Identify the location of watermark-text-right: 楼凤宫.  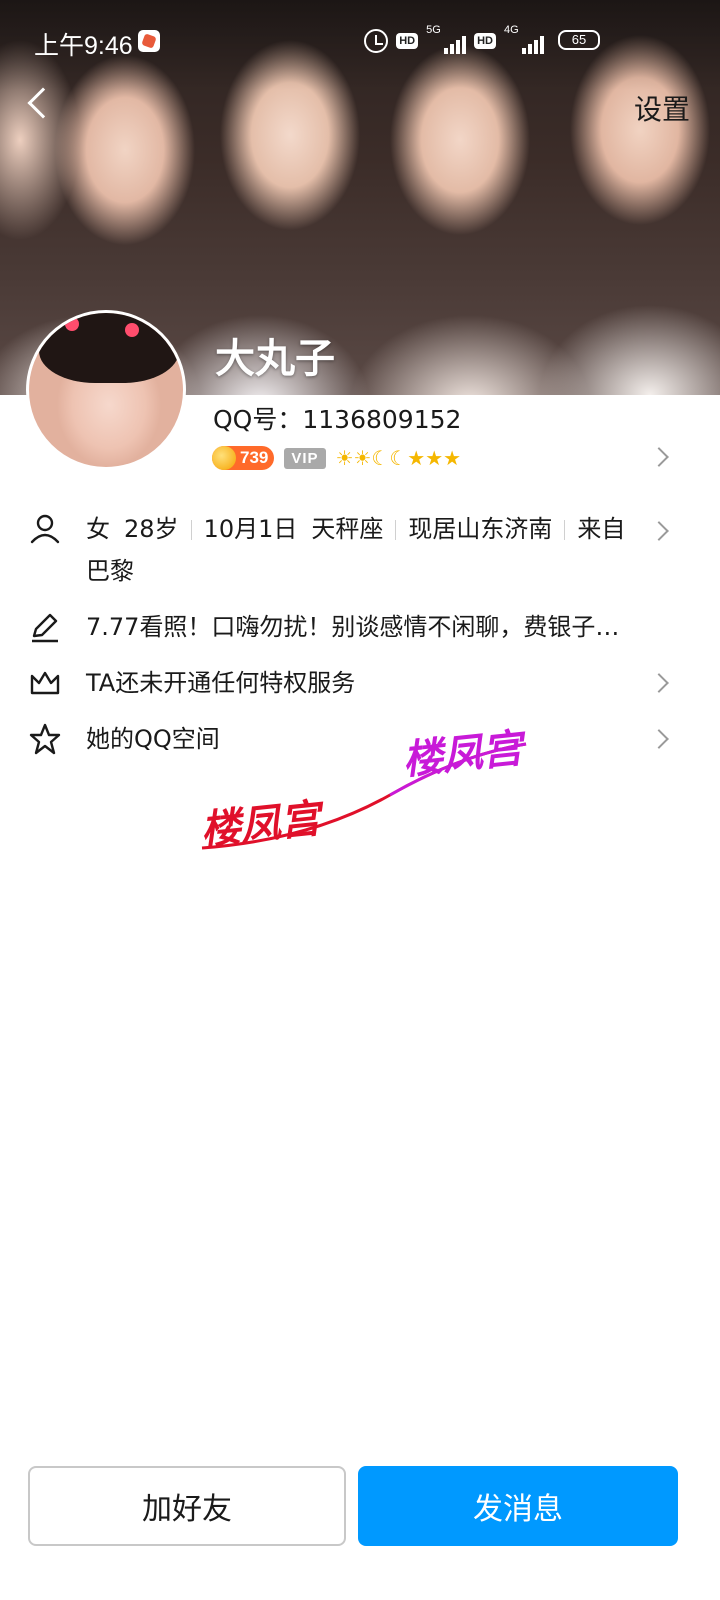
(464, 754).